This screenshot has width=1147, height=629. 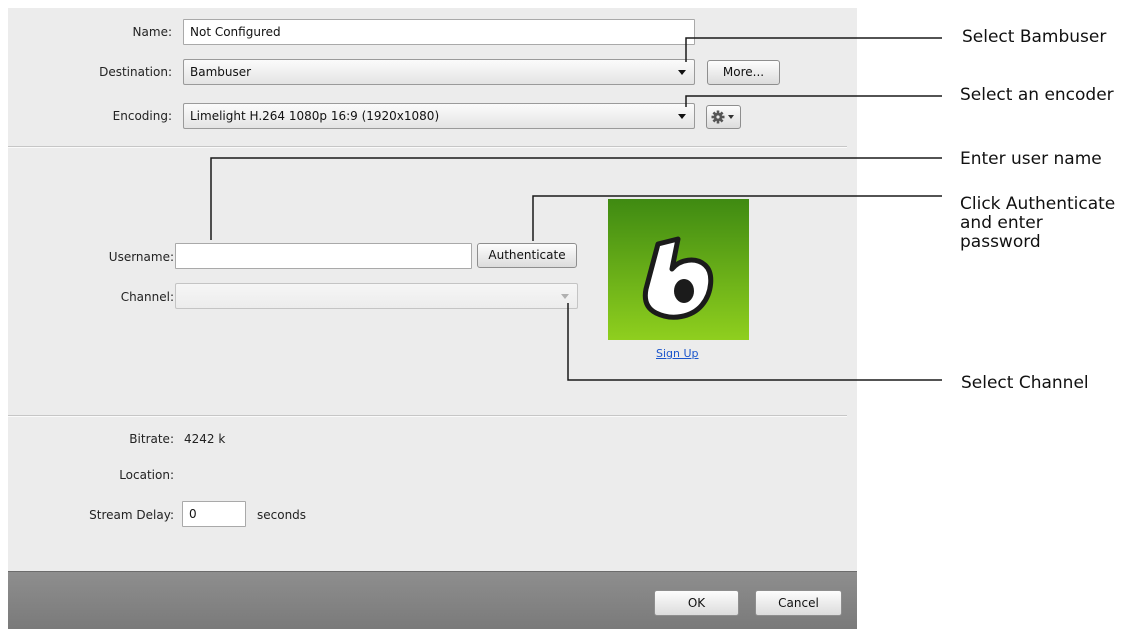 I want to click on callout-select-encoder: Select an encoder, so click(x=1037, y=95).